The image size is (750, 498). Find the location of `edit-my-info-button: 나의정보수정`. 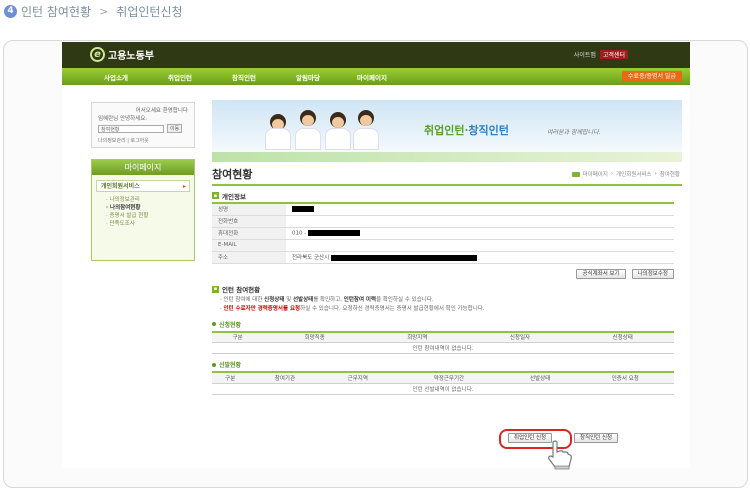

edit-my-info-button: 나의정보수정 is located at coordinates (652, 273).